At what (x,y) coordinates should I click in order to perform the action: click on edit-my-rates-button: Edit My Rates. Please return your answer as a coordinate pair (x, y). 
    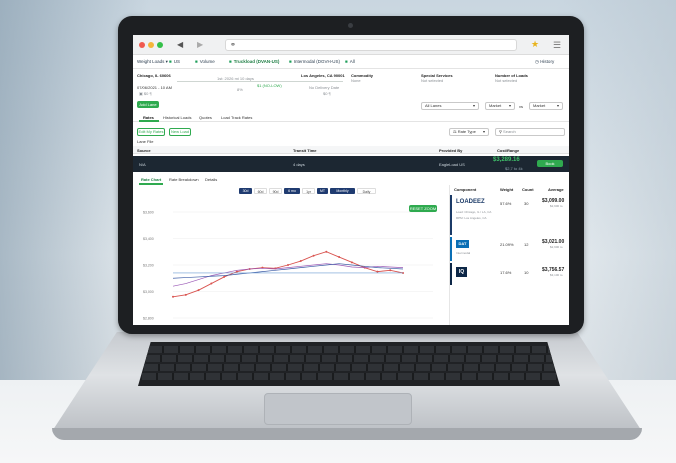
    Looking at the image, I should click on (151, 132).